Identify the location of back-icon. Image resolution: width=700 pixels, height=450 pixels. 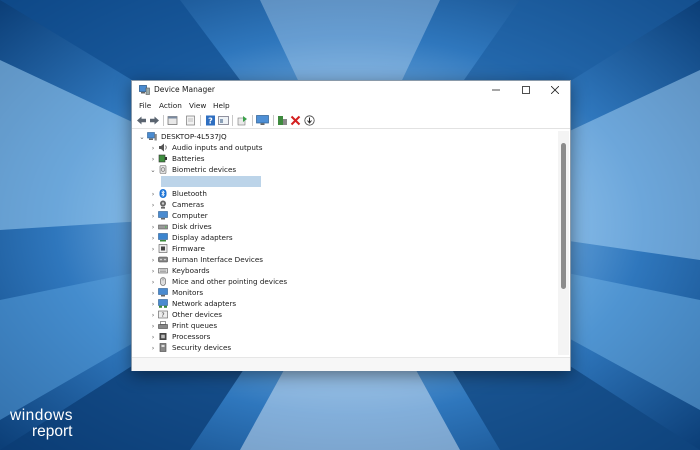
(141, 120).